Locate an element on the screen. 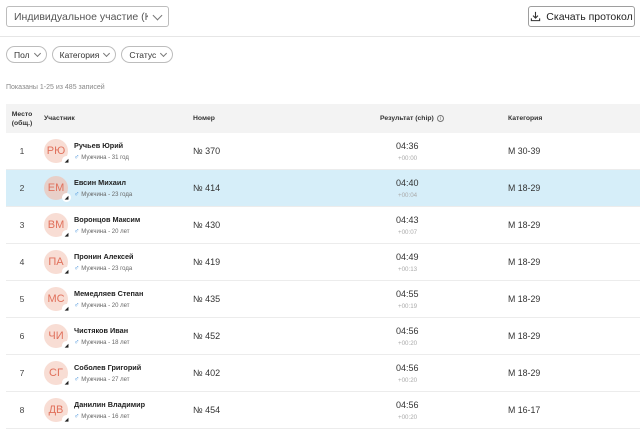 This screenshot has height=431, width=640. bib-number: № 419 is located at coordinates (207, 262).